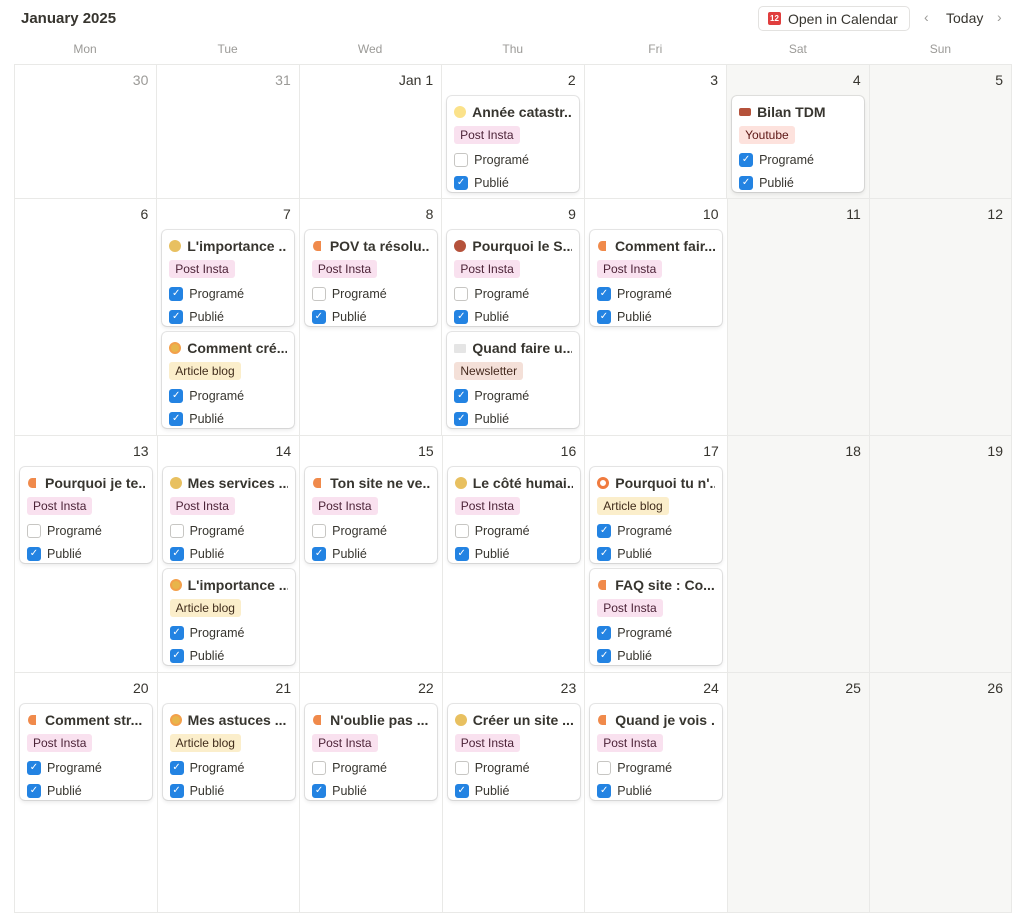 This screenshot has height=913, width=1024. Describe the element at coordinates (940, 792) in the screenshot. I see `day-cell: 26` at that location.